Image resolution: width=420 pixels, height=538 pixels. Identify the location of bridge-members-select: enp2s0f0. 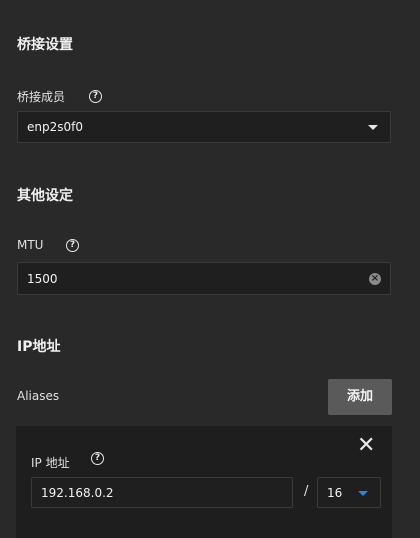
(204, 127).